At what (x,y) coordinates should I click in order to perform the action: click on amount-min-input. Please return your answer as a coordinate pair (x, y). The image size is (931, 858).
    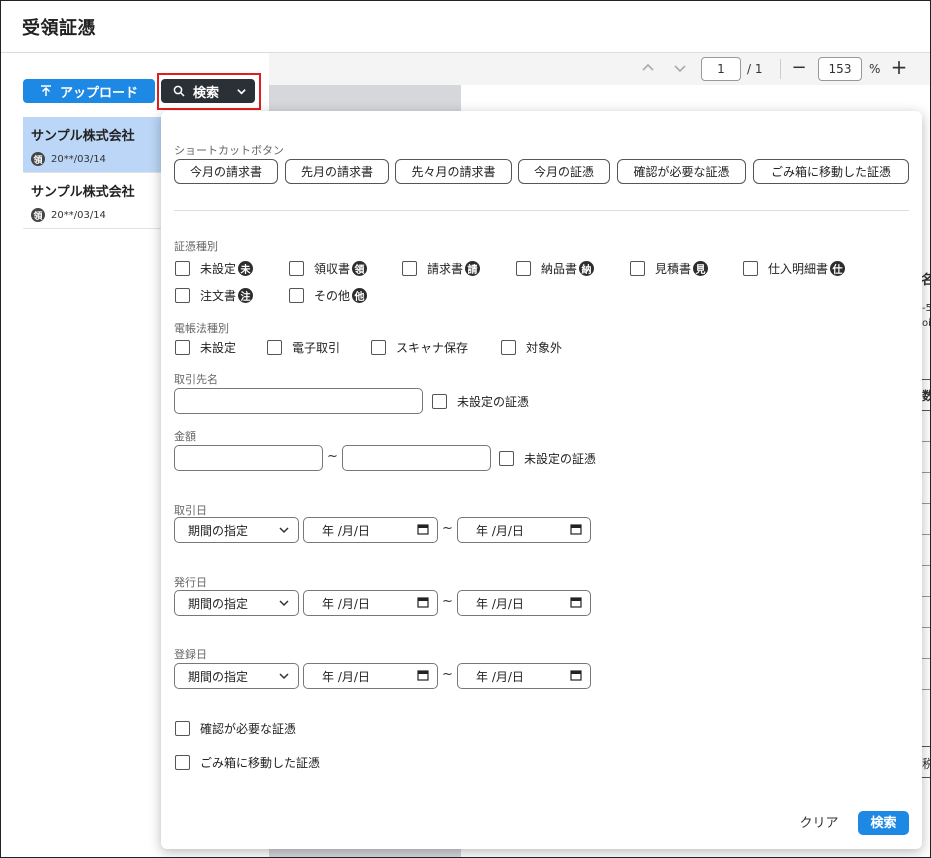
    Looking at the image, I should click on (248, 458).